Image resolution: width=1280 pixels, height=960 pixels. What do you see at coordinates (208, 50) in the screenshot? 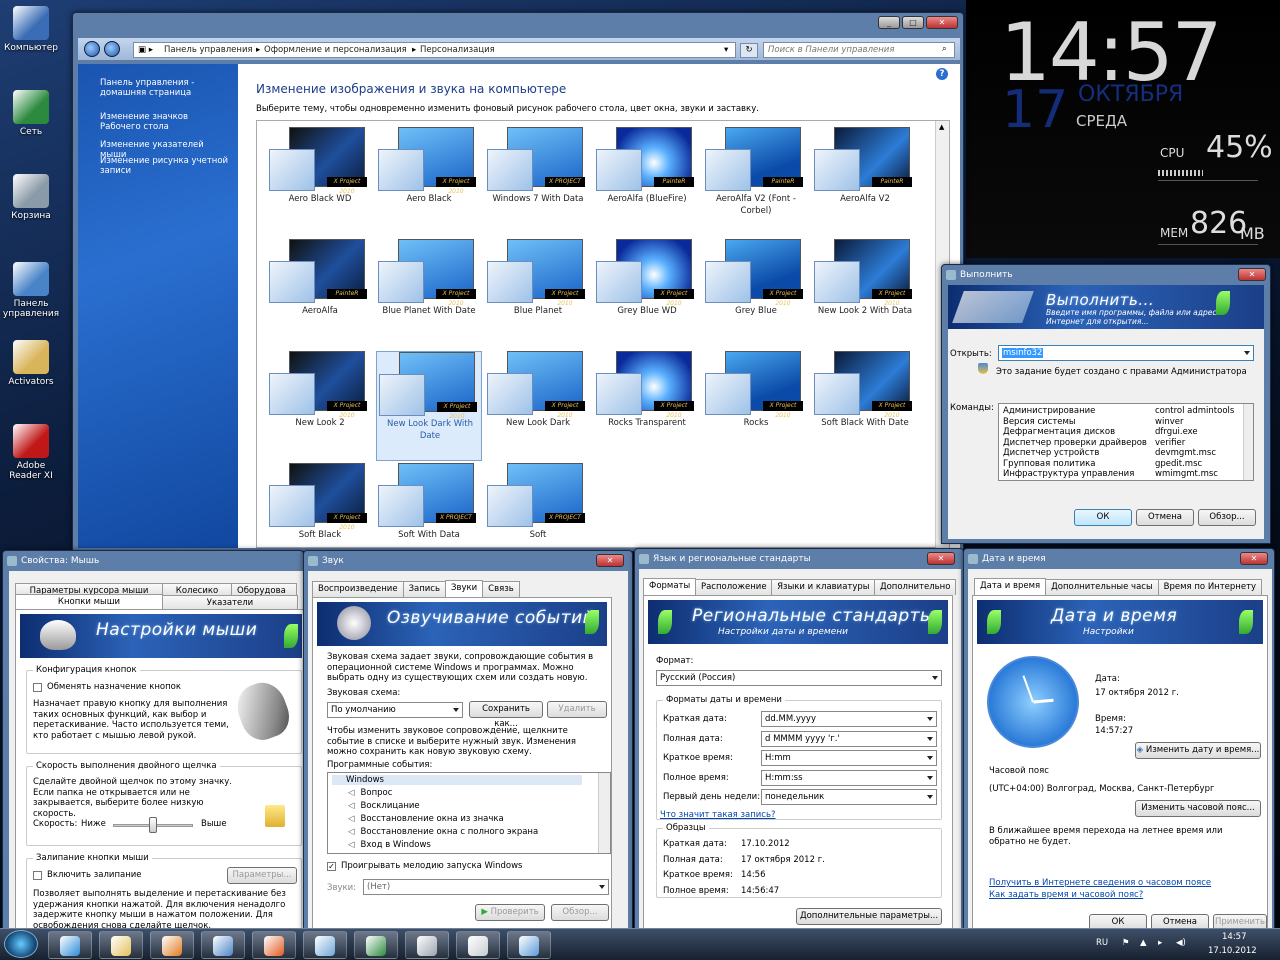
I see `breadcrumb-panel: Панель управления` at bounding box center [208, 50].